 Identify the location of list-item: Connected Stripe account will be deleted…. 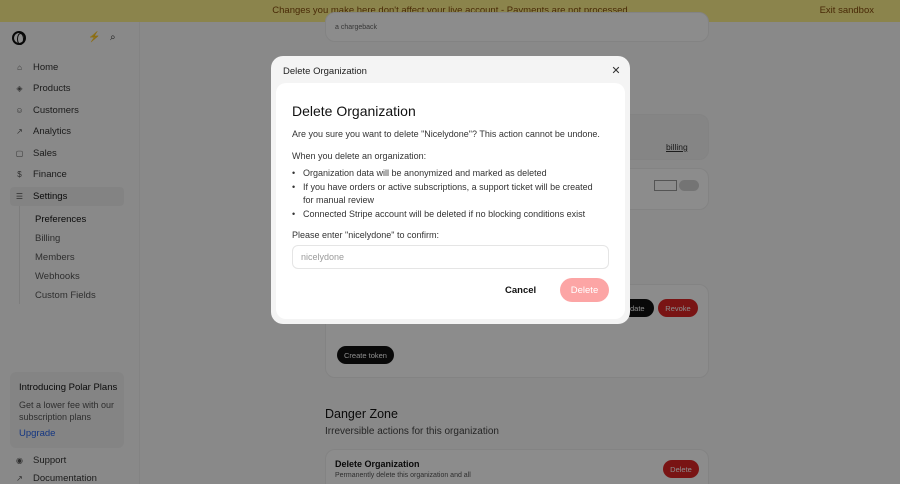
(448, 215).